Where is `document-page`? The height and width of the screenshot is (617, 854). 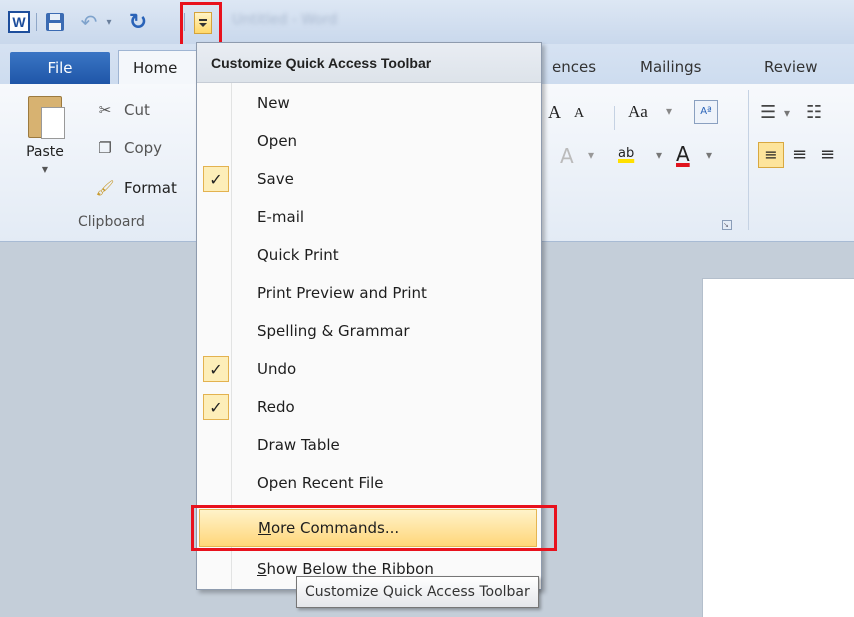
document-page is located at coordinates (778, 447).